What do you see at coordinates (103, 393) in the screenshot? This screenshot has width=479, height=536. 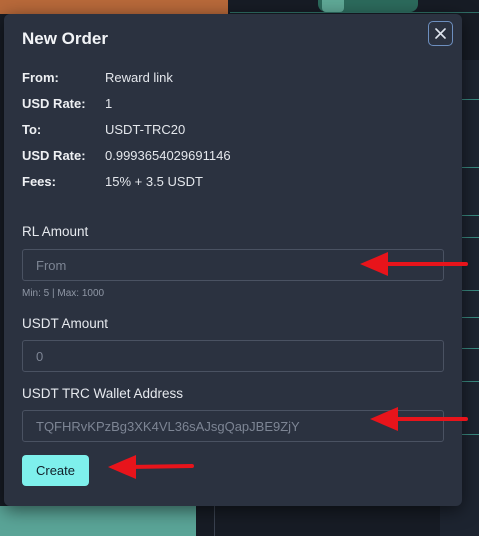 I see `wallet-address-label: USDT TRC Wallet Address` at bounding box center [103, 393].